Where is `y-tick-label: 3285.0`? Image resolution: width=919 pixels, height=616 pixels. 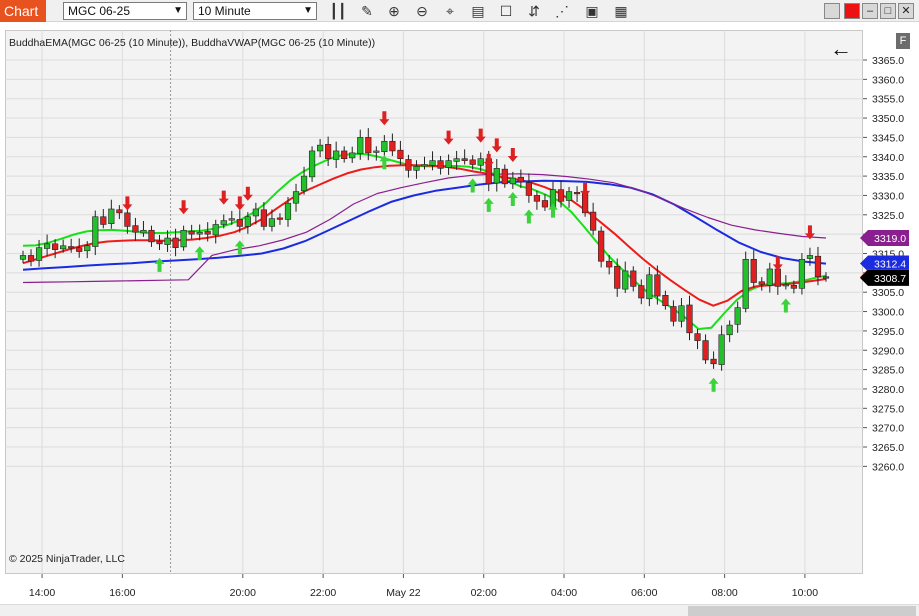 y-tick-label: 3285.0 is located at coordinates (888, 371).